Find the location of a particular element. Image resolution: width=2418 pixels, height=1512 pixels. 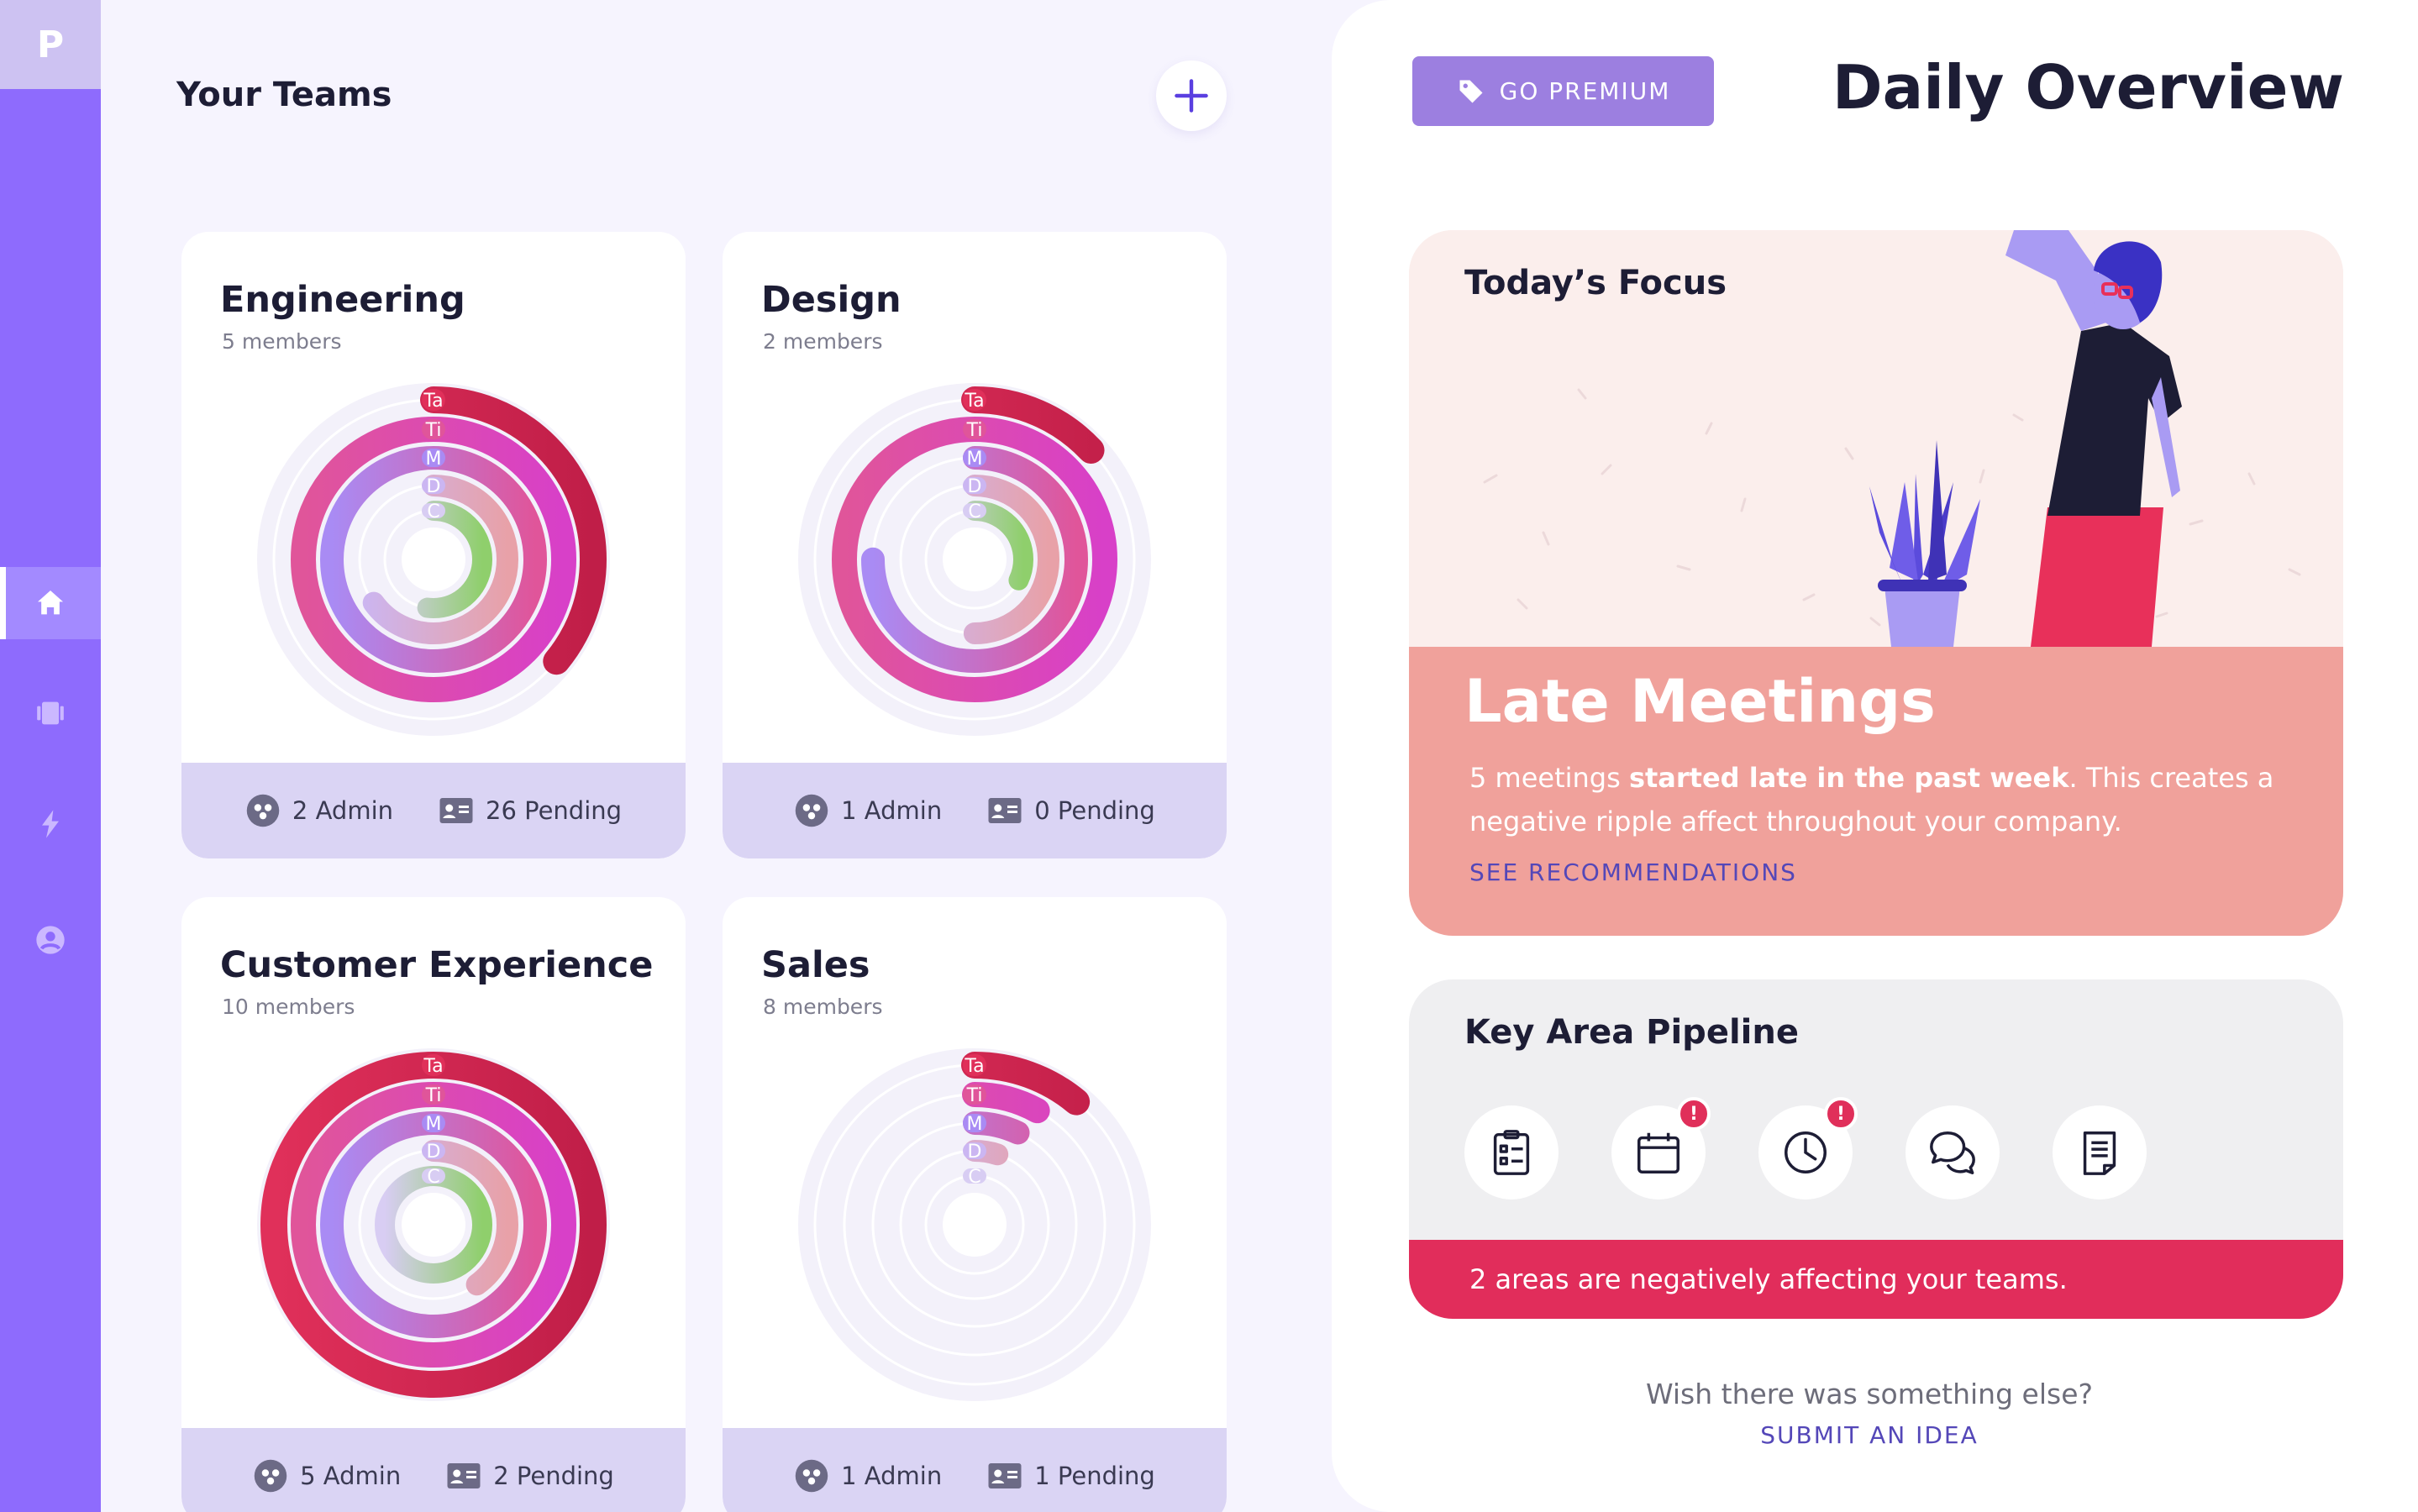

go-premium-button: GO PREMIUM is located at coordinates (1563, 91).